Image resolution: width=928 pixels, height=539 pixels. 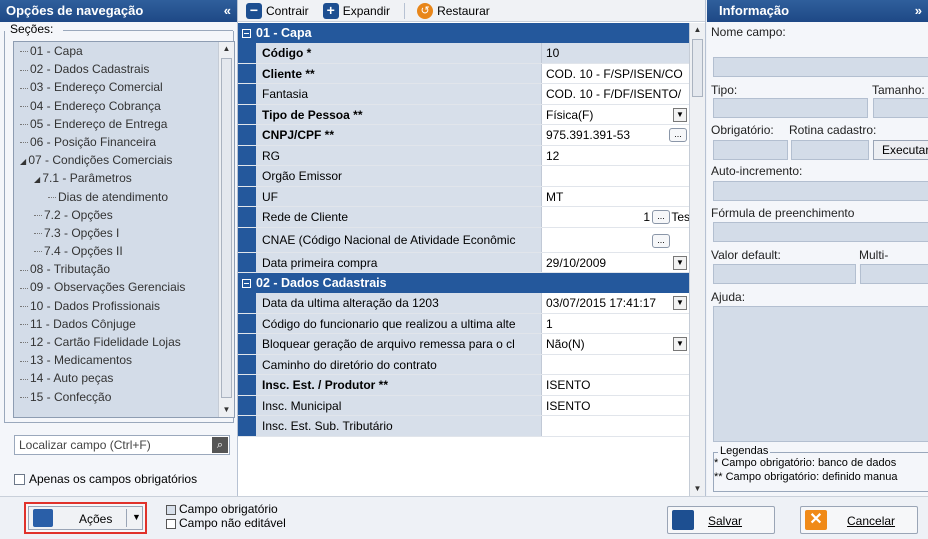 What do you see at coordinates (124, 124) in the screenshot?
I see `tree-item: 05 - Endereço de Entrega` at bounding box center [124, 124].